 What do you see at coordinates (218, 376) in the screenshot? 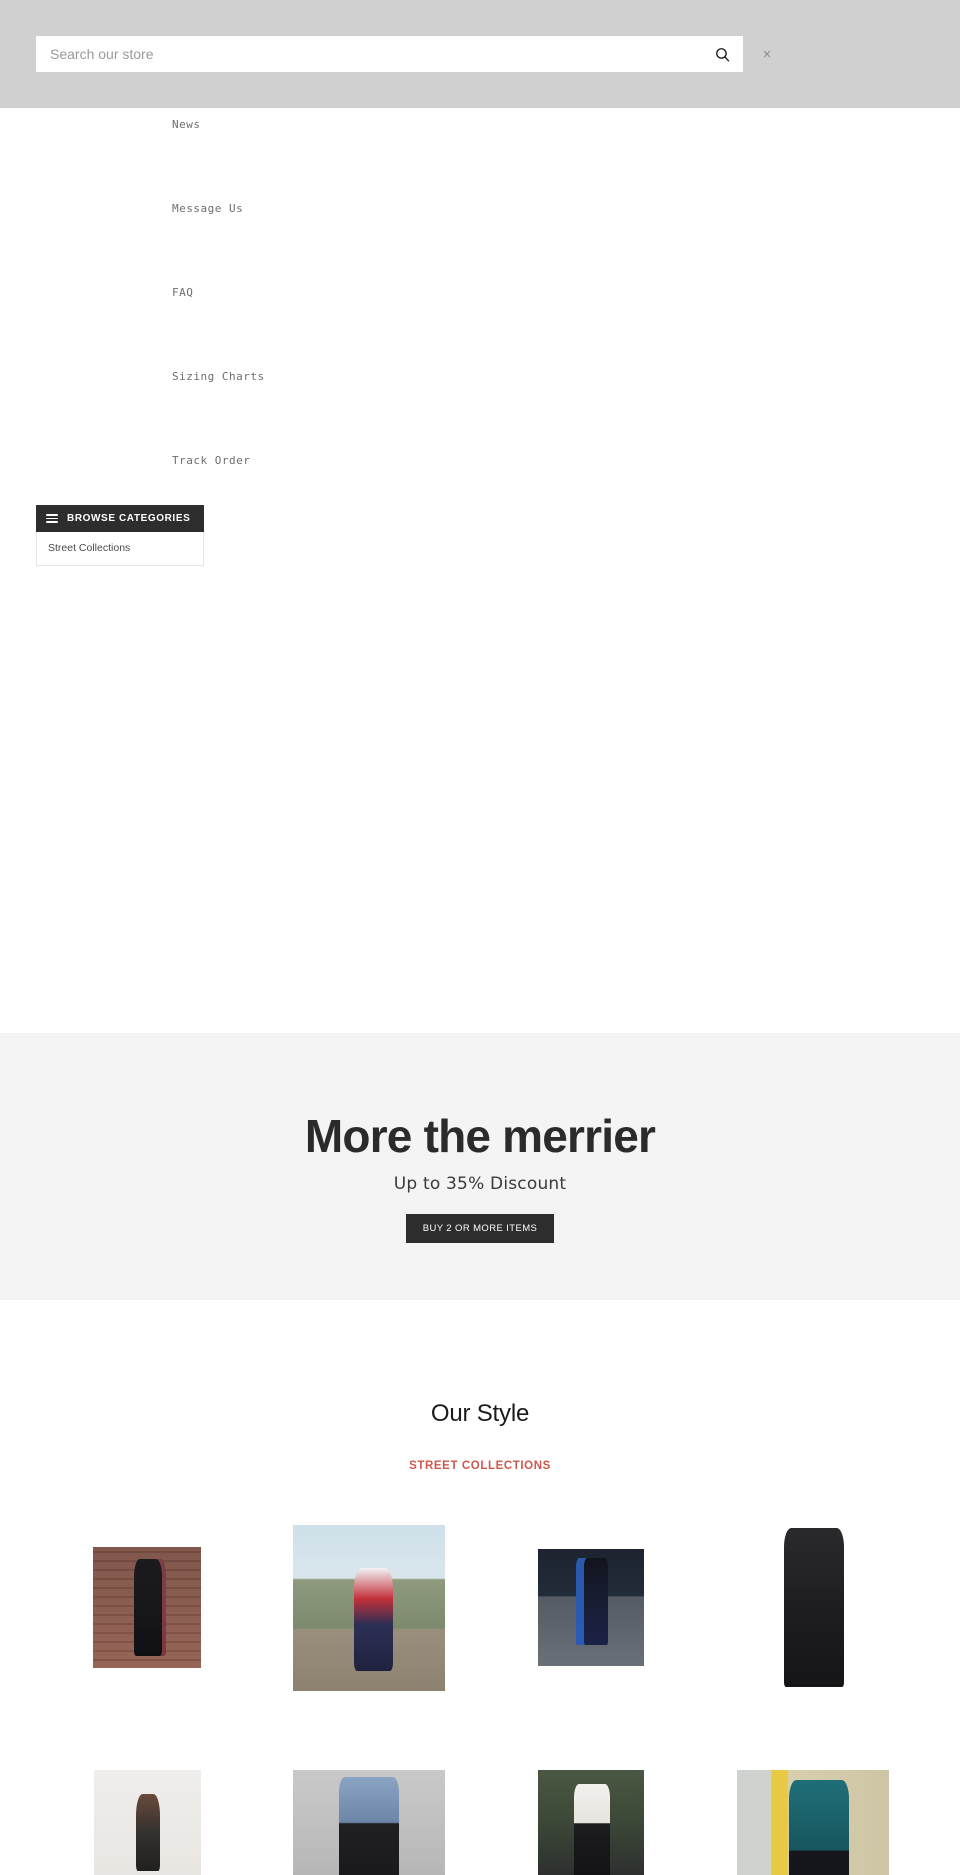
I see `nav-item-sizing-charts: Sizing Charts` at bounding box center [218, 376].